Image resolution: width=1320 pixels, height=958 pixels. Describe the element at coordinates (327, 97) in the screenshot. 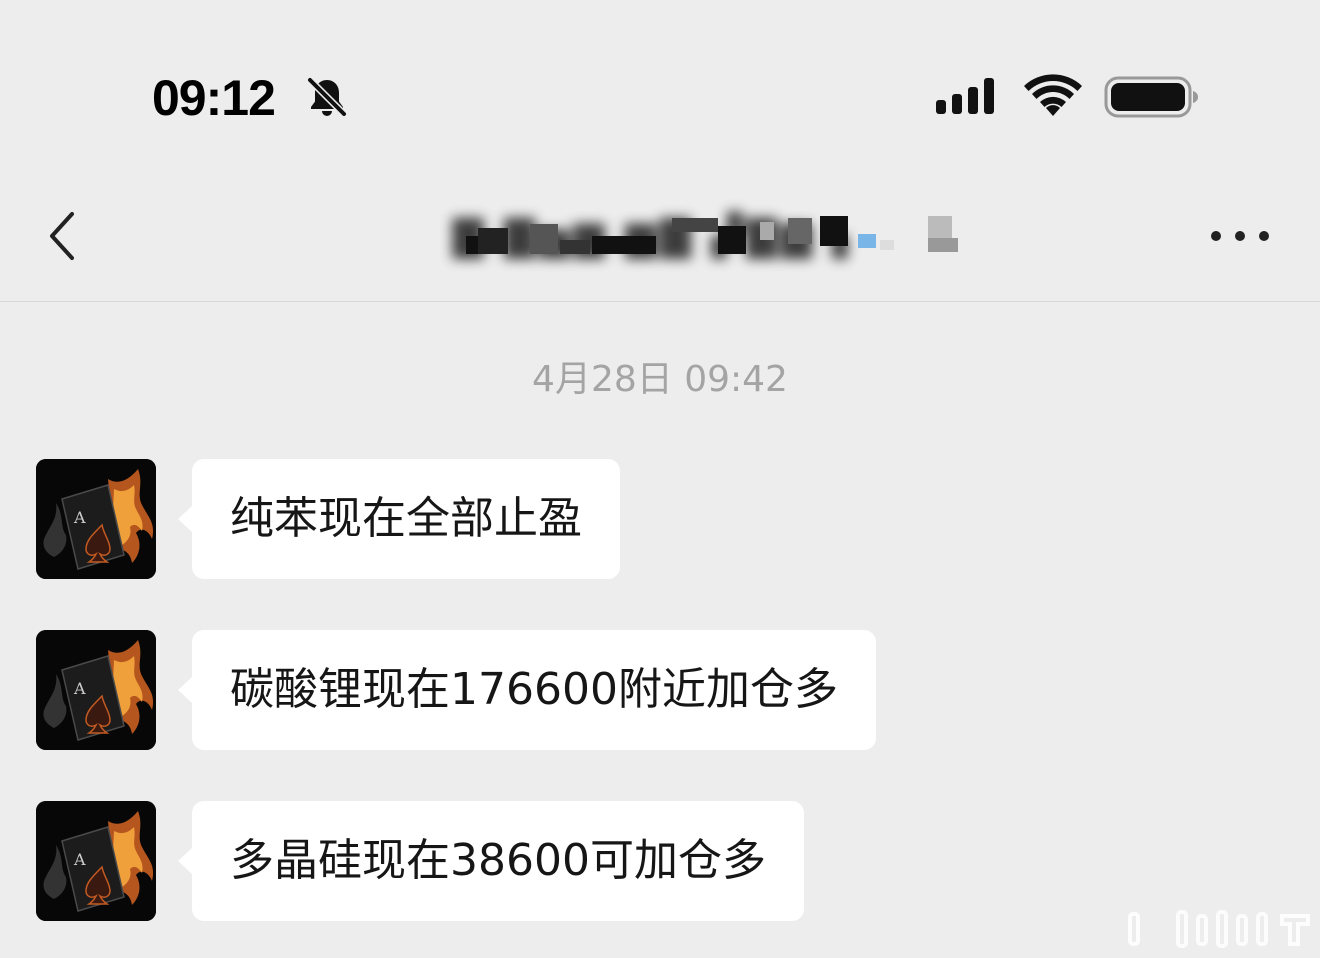

I see `bell-slash-icon` at that location.